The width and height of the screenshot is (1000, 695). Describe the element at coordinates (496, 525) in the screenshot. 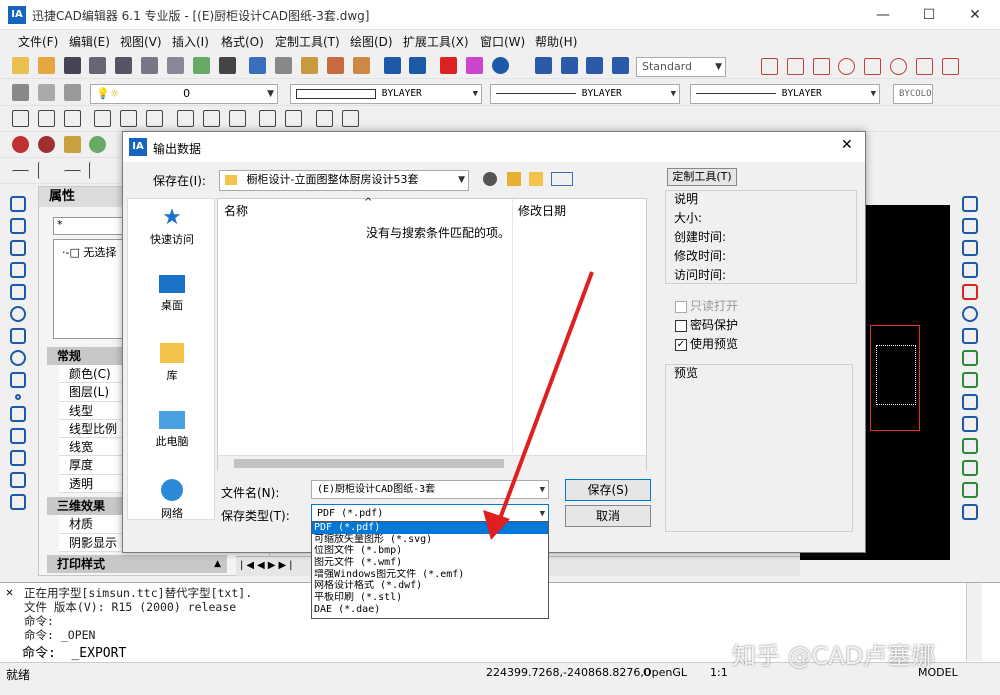

I see `arrow-head` at that location.